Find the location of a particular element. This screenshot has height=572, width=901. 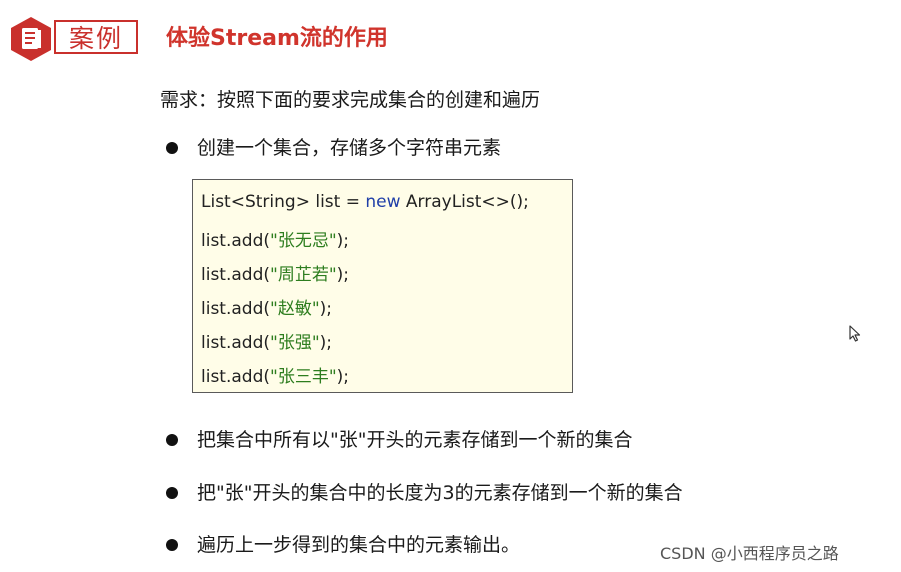

code-line-add: list.add("张强"); is located at coordinates (266, 340).